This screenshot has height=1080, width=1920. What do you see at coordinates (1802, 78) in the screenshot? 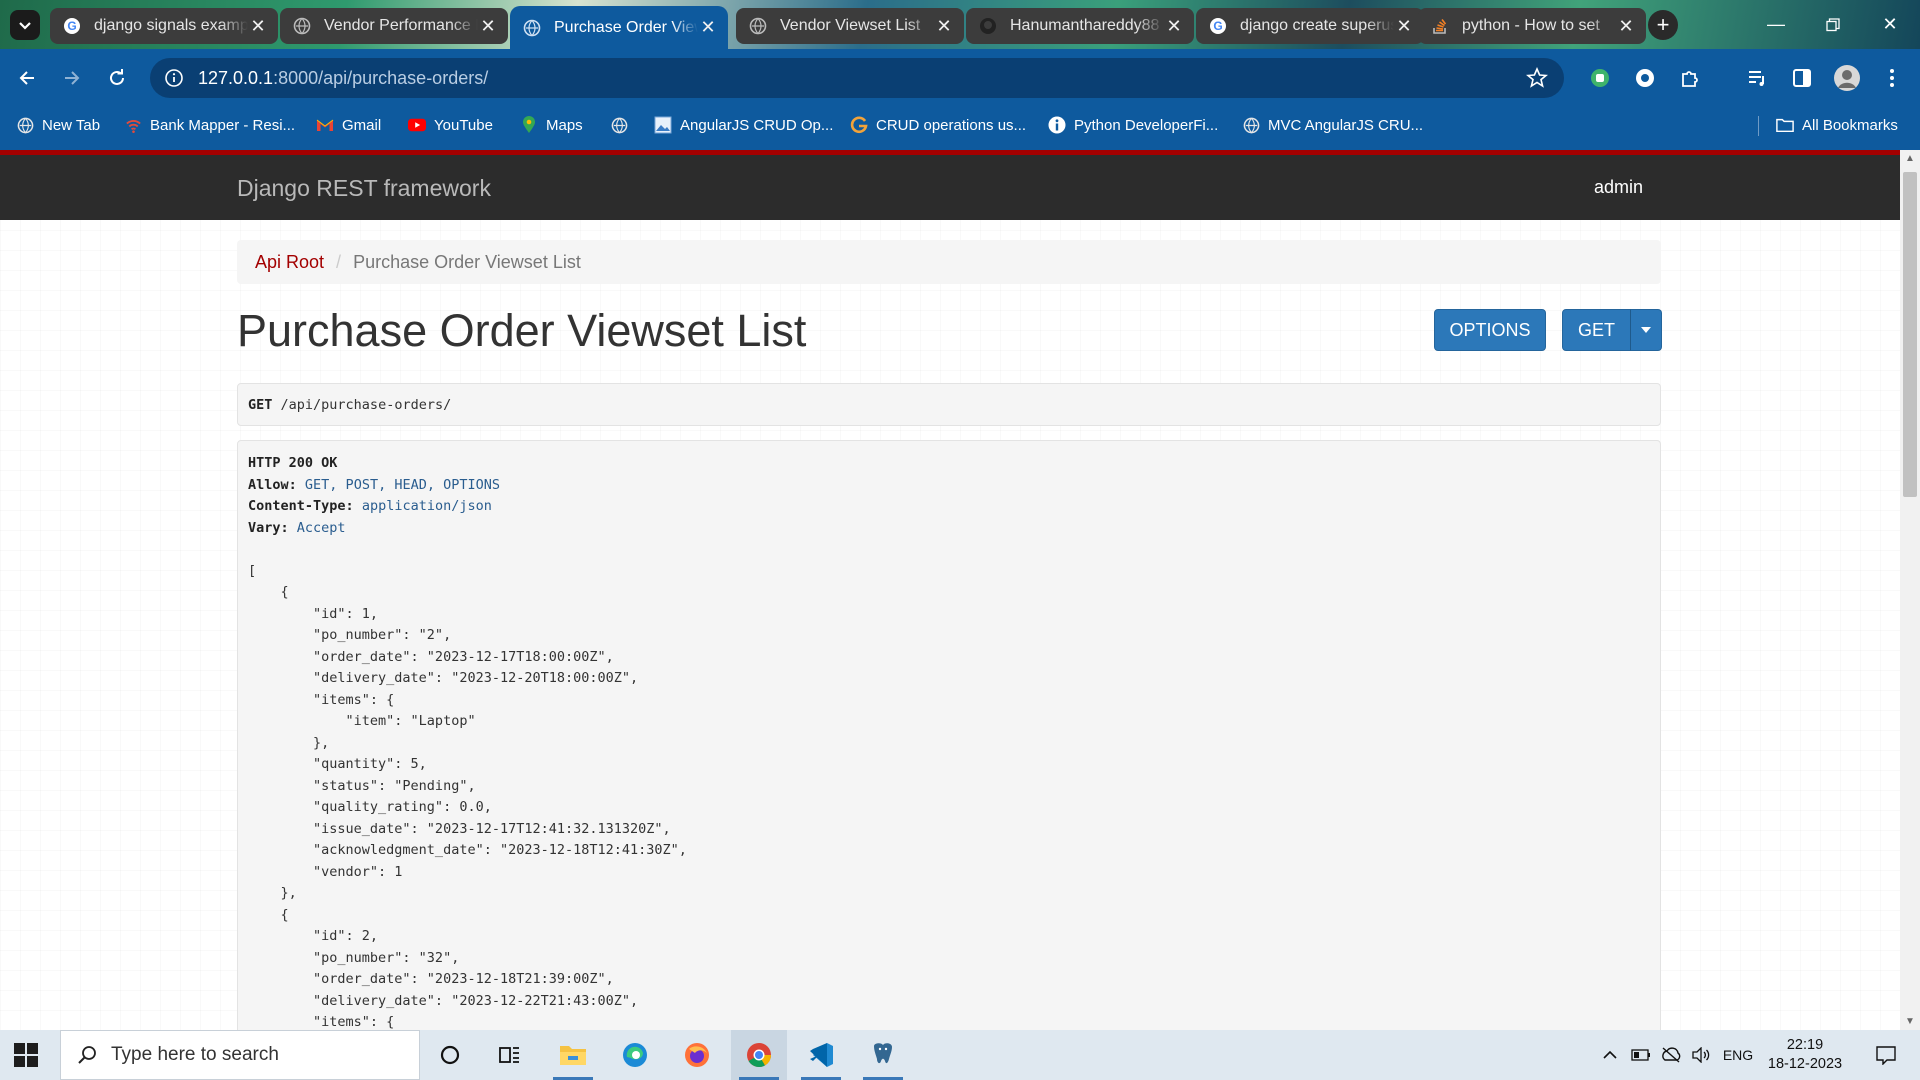
I see `side-panel-button` at bounding box center [1802, 78].